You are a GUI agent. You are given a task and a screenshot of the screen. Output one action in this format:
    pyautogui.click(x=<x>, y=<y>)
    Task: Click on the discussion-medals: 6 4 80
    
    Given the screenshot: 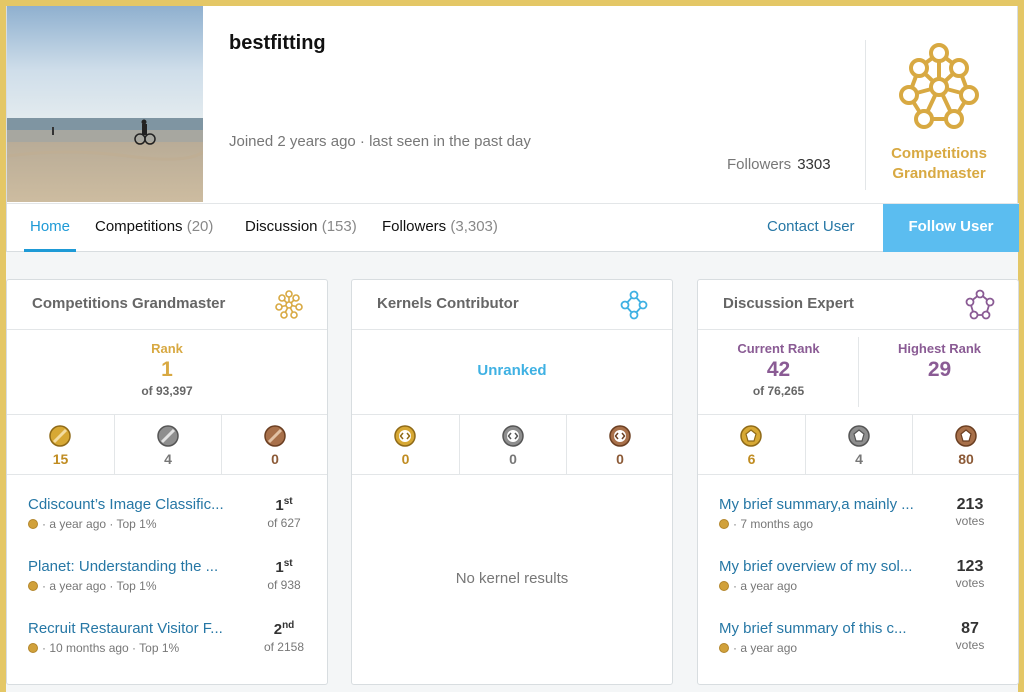 What is the action you would take?
    pyautogui.click(x=858, y=445)
    